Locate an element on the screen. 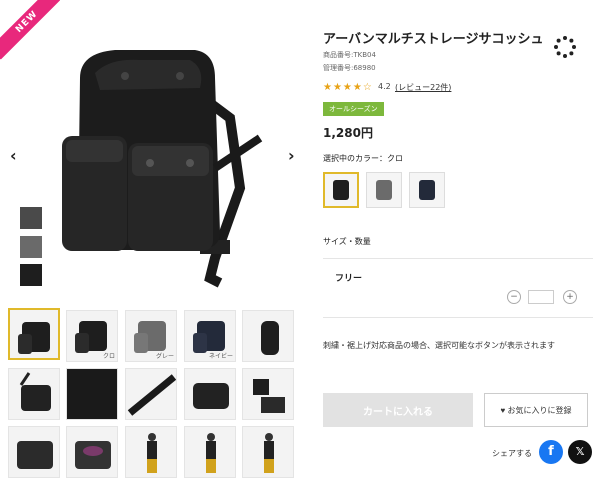  thumbnail-label: ネイビー is located at coordinates (220, 356).